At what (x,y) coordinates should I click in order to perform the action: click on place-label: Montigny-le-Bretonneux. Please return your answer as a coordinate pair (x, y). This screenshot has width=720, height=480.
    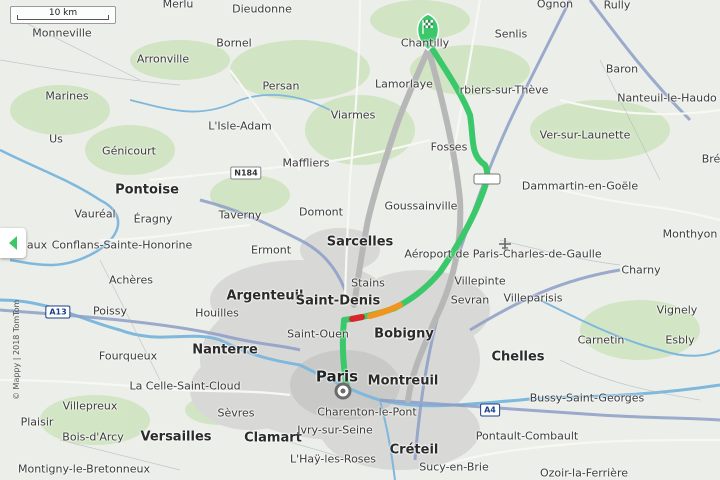
    Looking at the image, I should click on (84, 469).